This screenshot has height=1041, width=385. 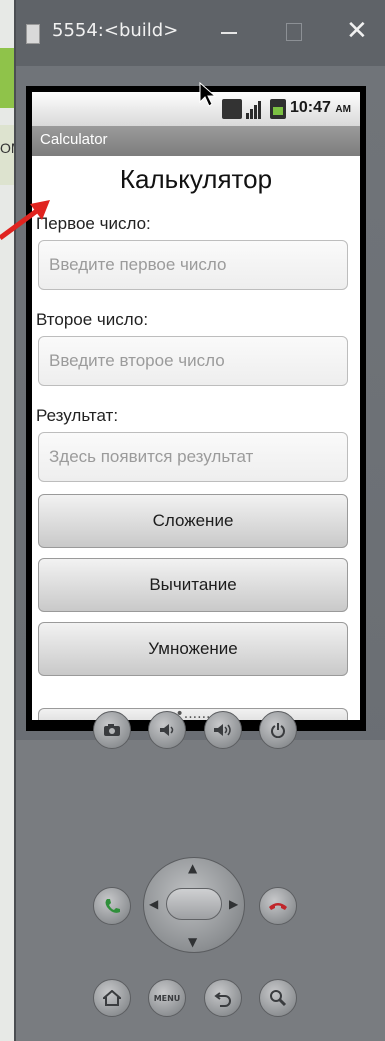 I want to click on second-number-label: Второе число:, so click(x=92, y=319).